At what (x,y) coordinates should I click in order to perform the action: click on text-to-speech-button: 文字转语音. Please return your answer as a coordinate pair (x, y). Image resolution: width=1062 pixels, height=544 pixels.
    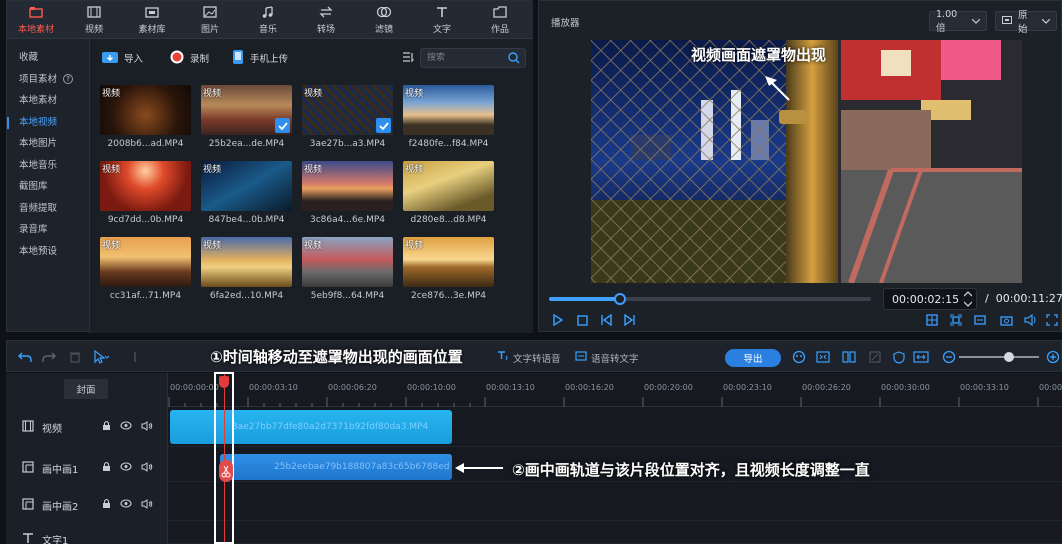
    Looking at the image, I should click on (529, 357).